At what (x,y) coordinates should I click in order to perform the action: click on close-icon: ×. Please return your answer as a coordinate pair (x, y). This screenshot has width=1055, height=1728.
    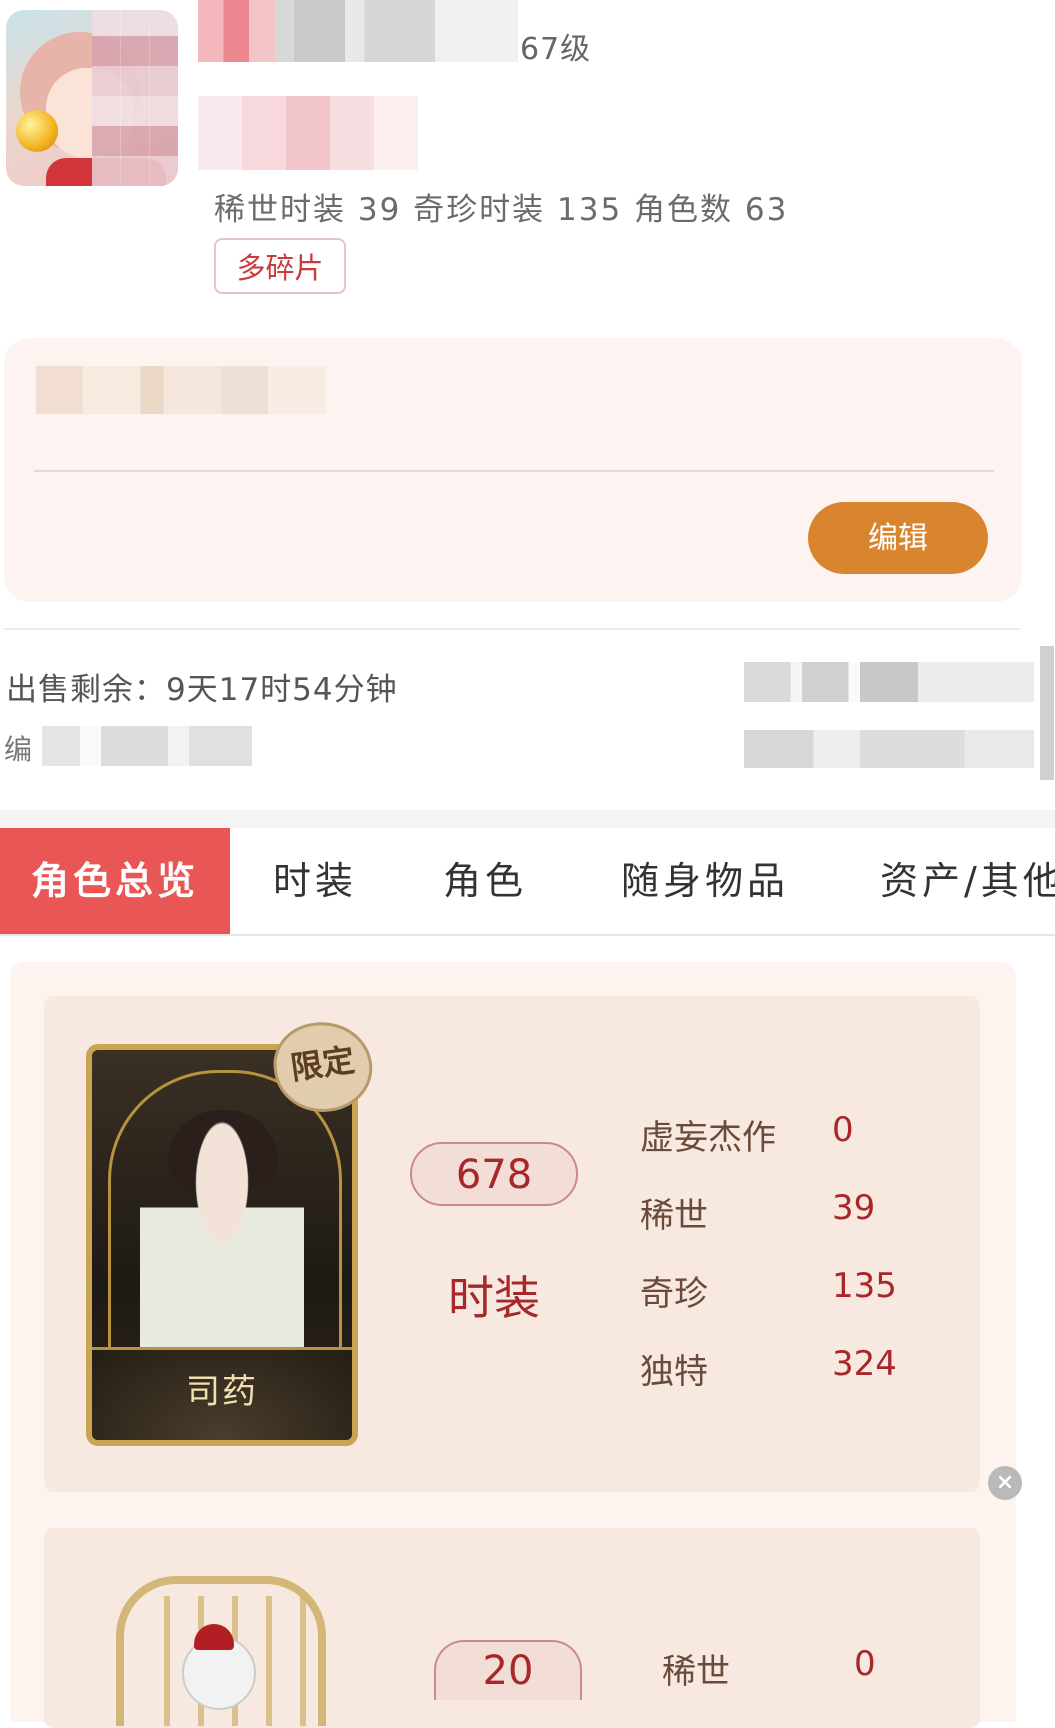
    Looking at the image, I should click on (1005, 1483).